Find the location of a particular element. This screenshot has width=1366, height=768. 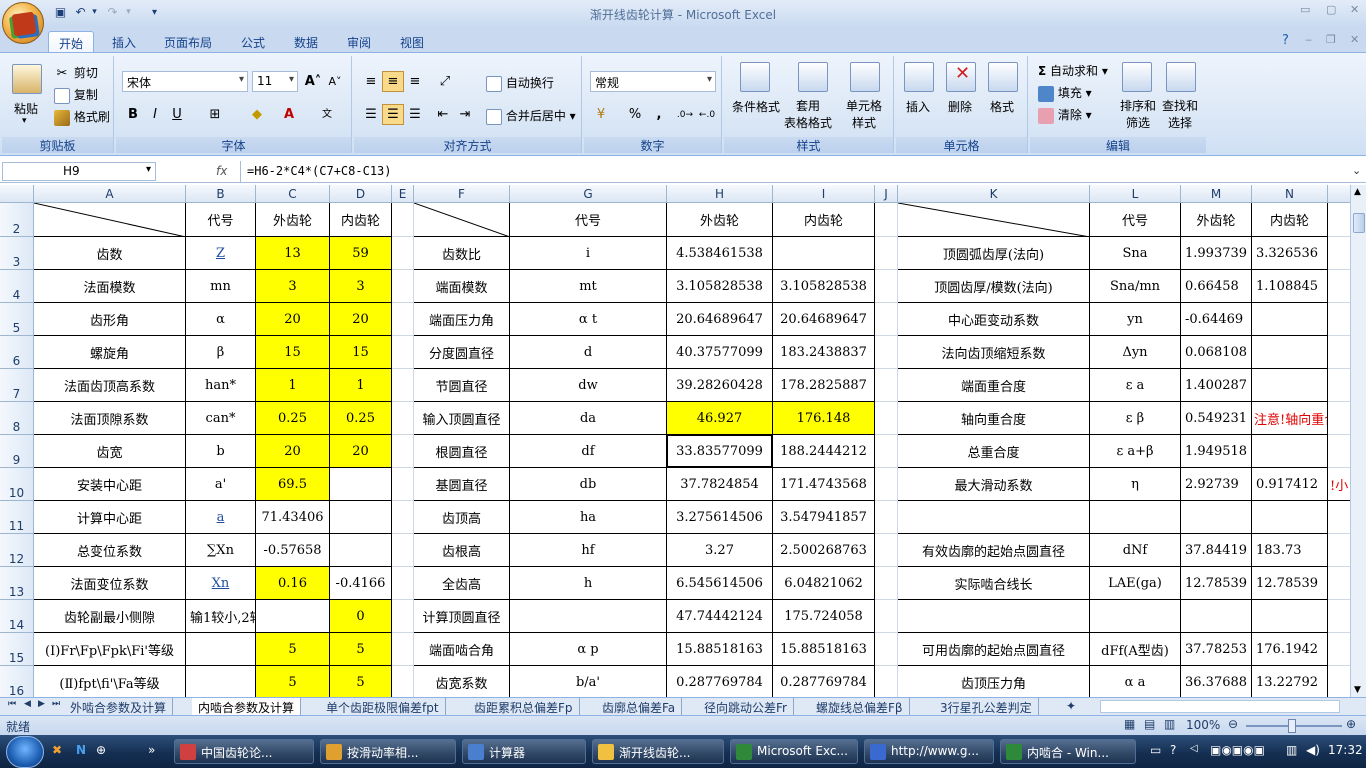

cell: hf is located at coordinates (588, 550).